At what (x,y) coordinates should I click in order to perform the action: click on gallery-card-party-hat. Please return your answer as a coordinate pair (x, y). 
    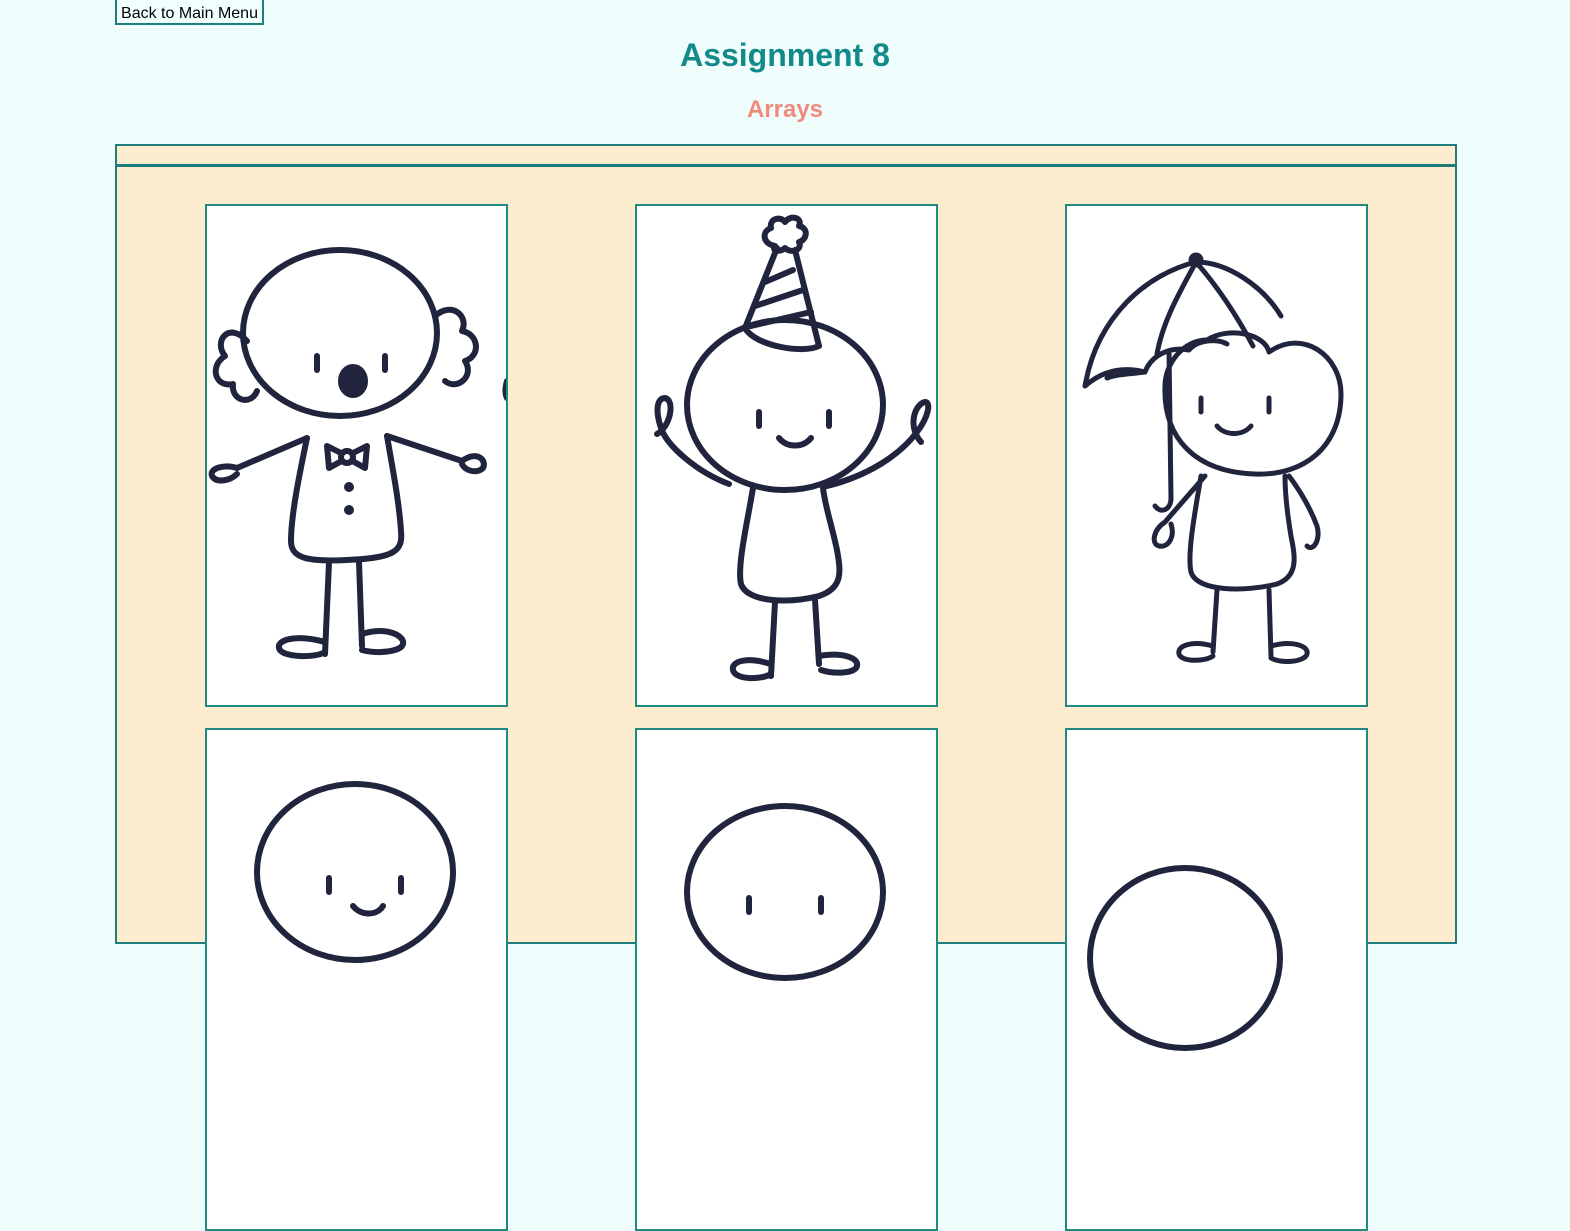
    Looking at the image, I should click on (786, 455).